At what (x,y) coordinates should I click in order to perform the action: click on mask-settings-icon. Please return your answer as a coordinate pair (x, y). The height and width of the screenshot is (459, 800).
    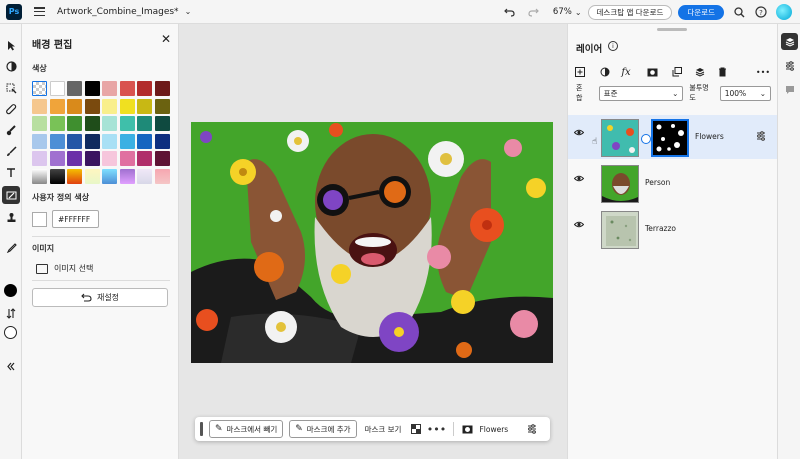
    Looking at the image, I should click on (532, 429).